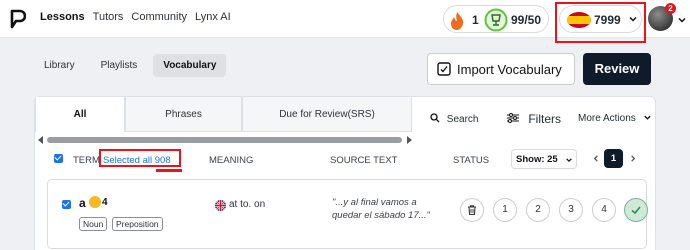 The width and height of the screenshot is (690, 250). Describe the element at coordinates (190, 65) in the screenshot. I see `subtab-vocabulary: Vocabulary` at that location.